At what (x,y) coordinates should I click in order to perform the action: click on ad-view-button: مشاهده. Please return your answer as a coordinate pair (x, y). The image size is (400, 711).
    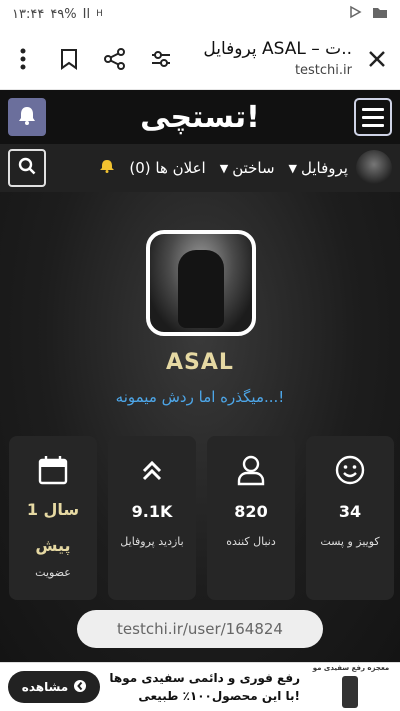
    Looking at the image, I should click on (54, 687).